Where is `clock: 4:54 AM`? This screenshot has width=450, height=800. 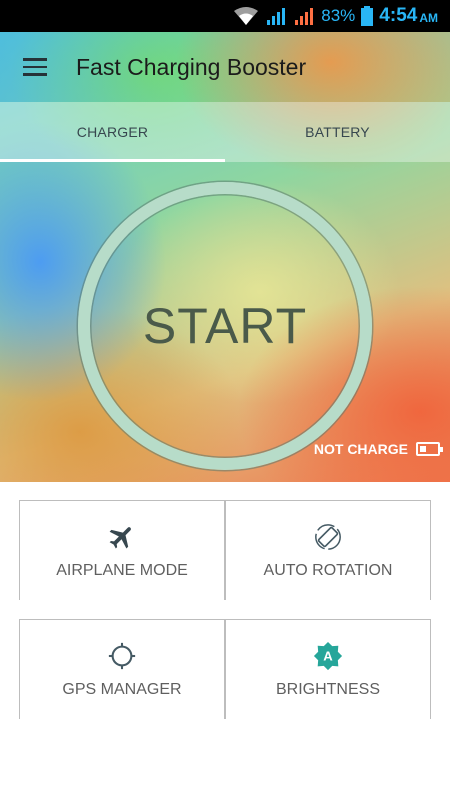 clock: 4:54 AM is located at coordinates (408, 16).